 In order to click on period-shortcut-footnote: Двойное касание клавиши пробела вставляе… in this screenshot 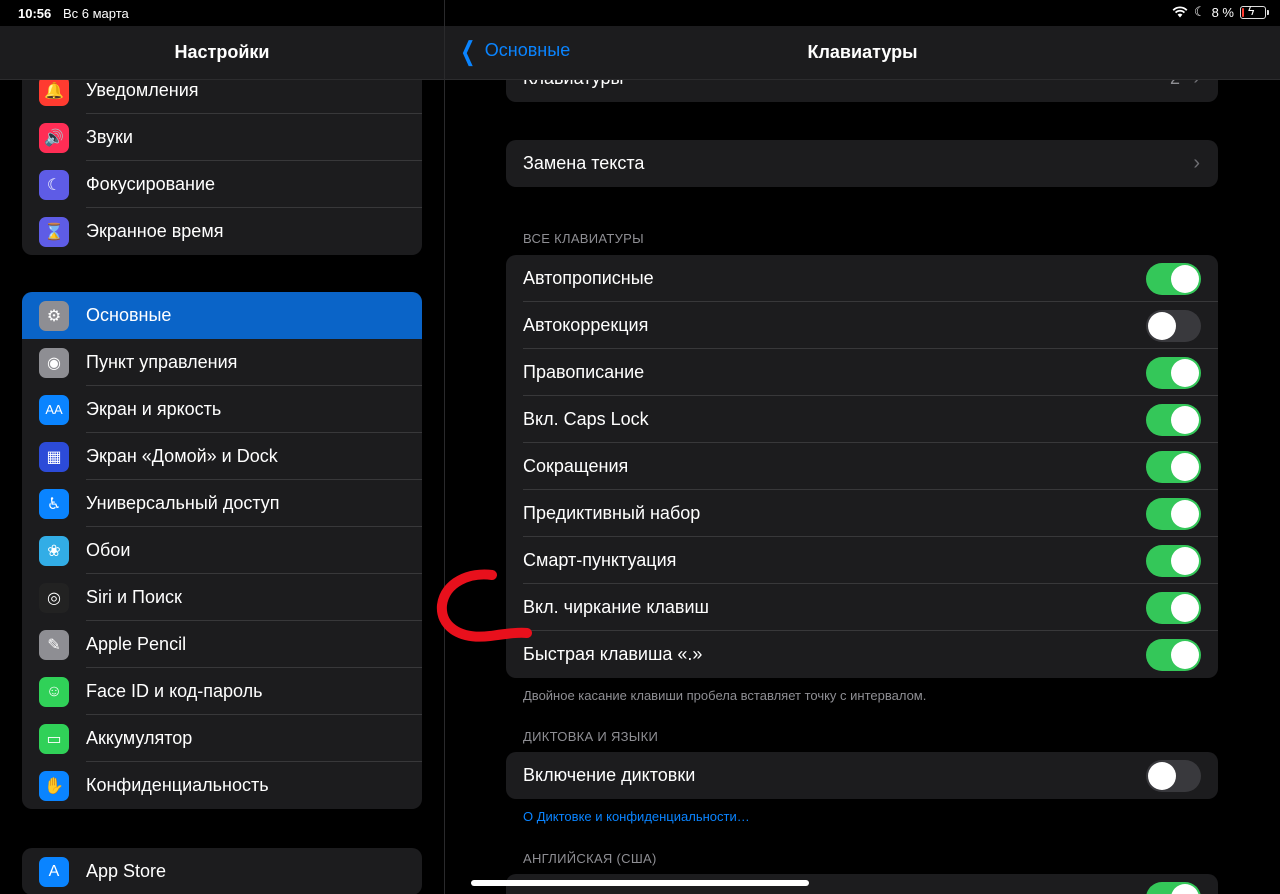, I will do `click(725, 695)`.